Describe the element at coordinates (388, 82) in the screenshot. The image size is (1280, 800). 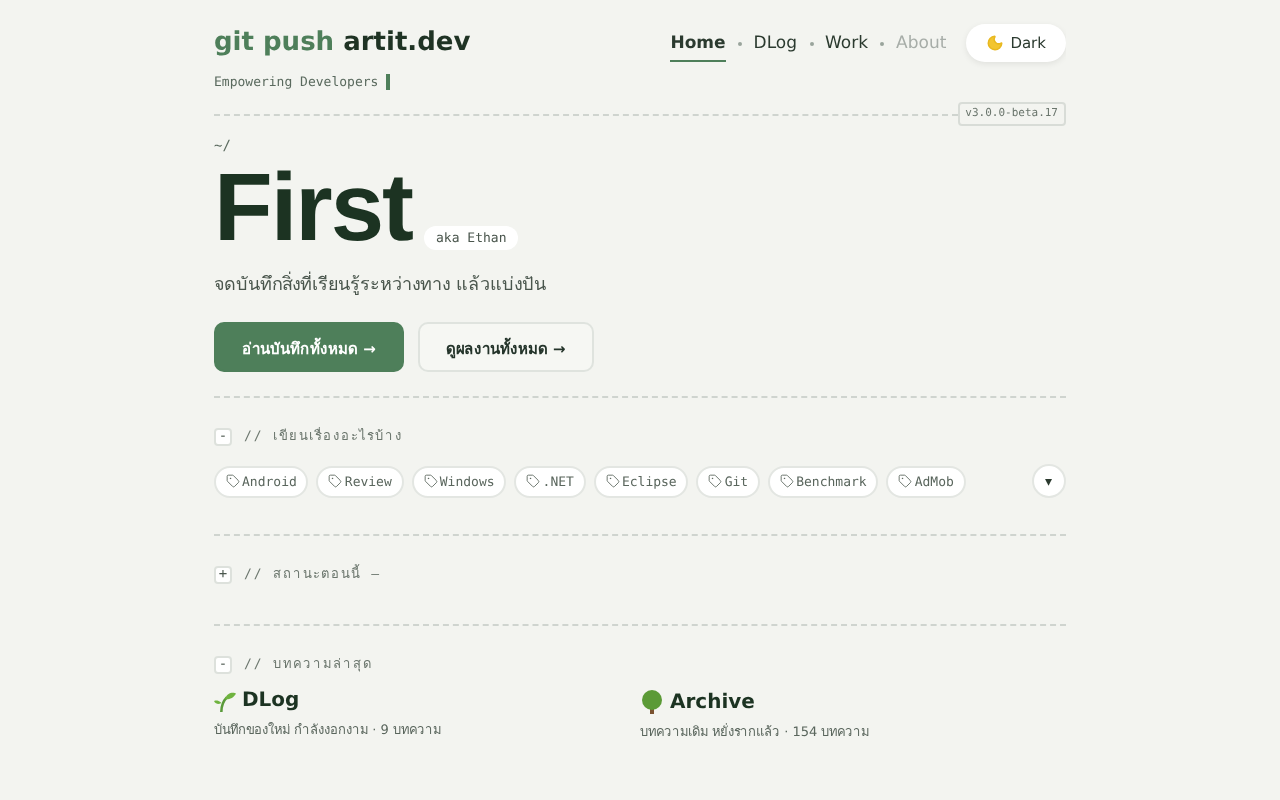
I see `text-cursor` at that location.